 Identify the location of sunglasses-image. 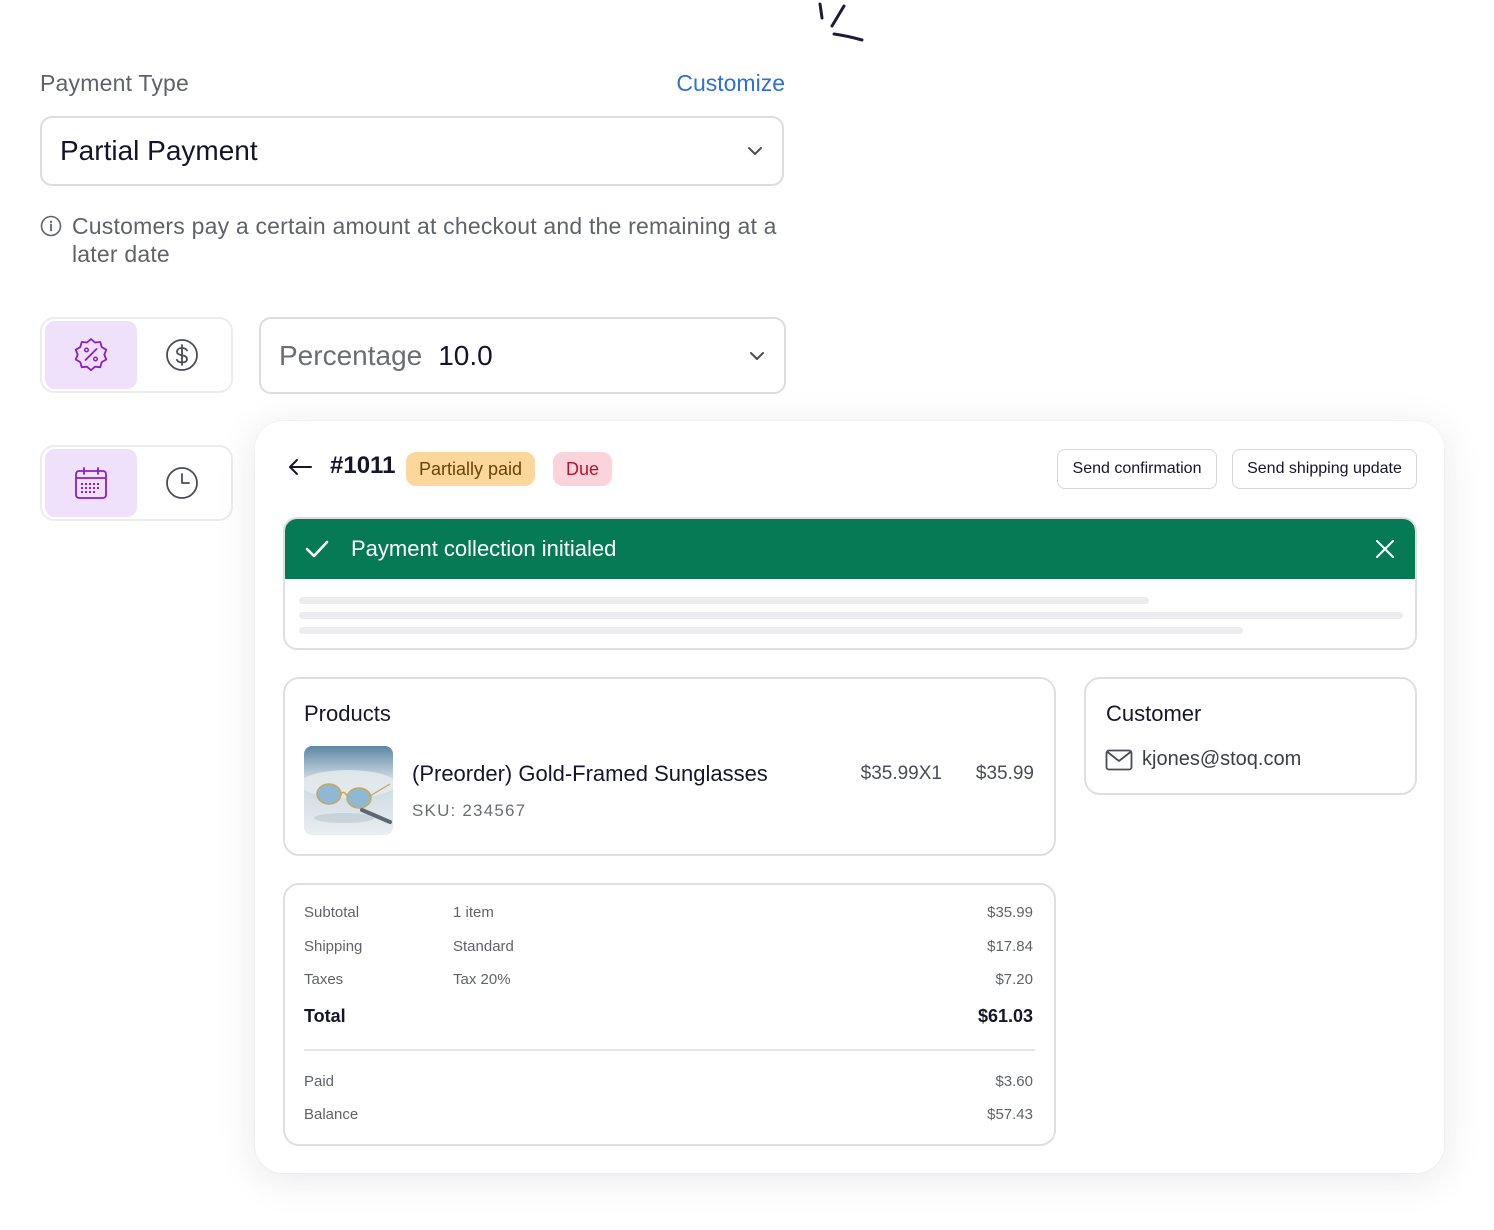
(348, 790).